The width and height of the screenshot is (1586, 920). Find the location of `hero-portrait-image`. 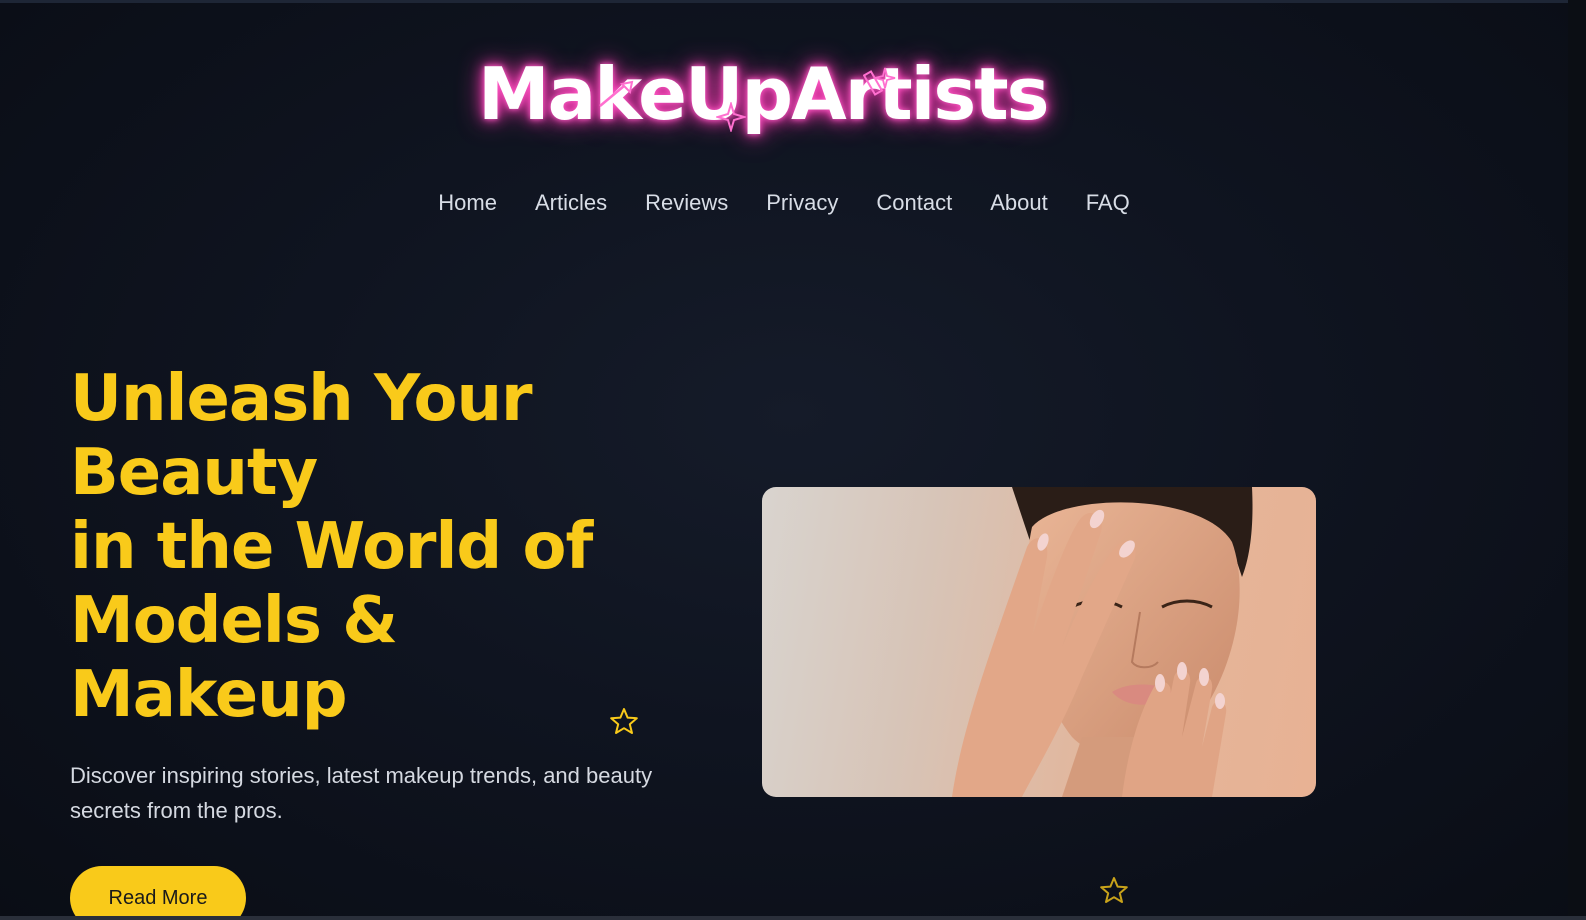

hero-portrait-image is located at coordinates (1039, 642).